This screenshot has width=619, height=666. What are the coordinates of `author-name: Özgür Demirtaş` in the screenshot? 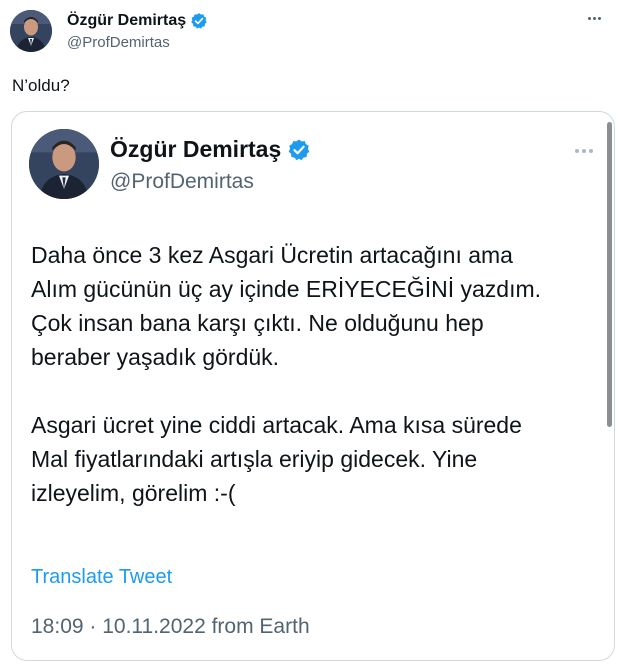 It's located at (137, 21).